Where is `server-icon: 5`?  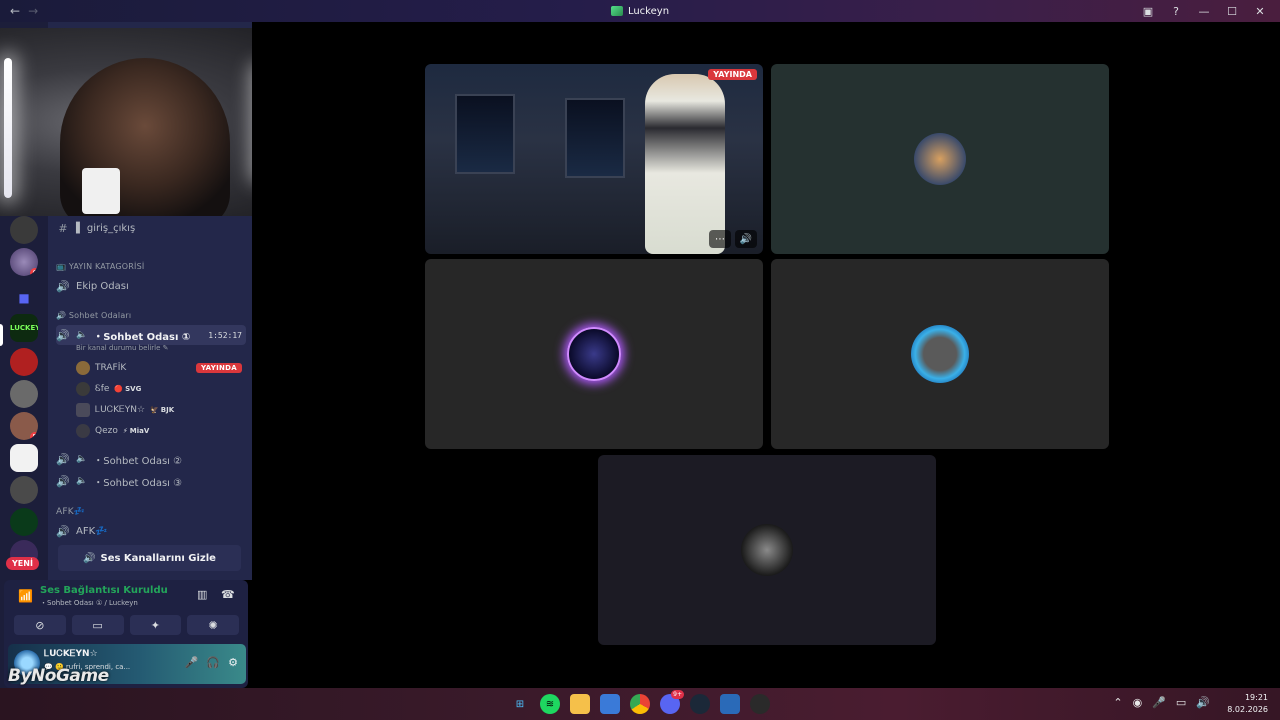 server-icon: 5 is located at coordinates (24, 426).